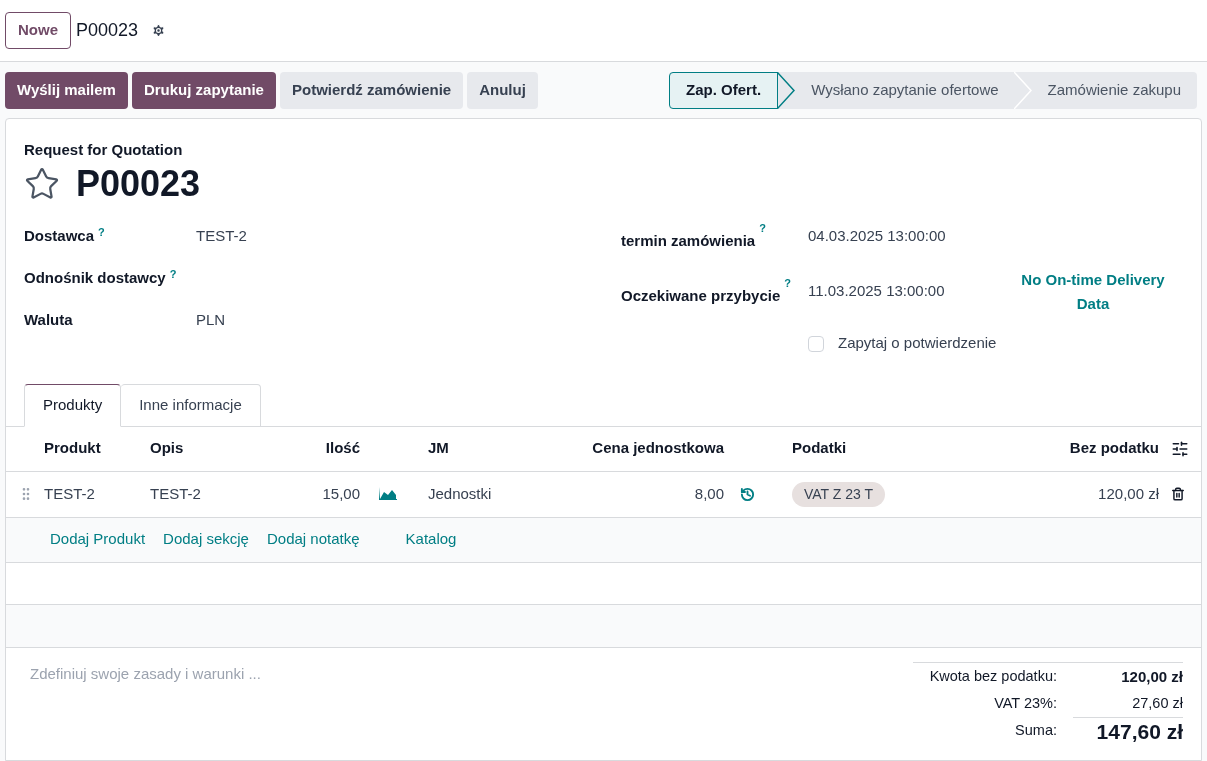 This screenshot has height=761, width=1207. What do you see at coordinates (490, 448) in the screenshot?
I see `column-header: JM` at bounding box center [490, 448].